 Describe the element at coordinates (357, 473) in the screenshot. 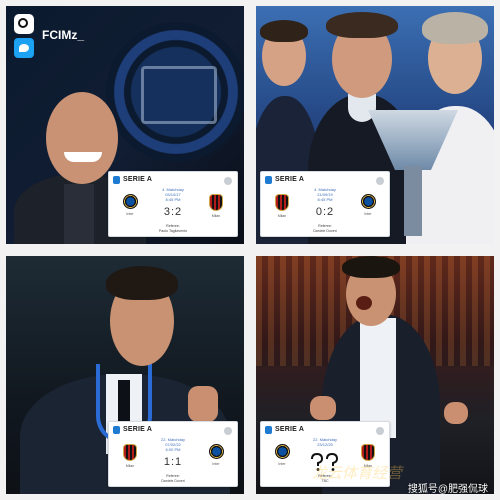

I see `faint-watermark-text: 龙云体育经营` at that location.